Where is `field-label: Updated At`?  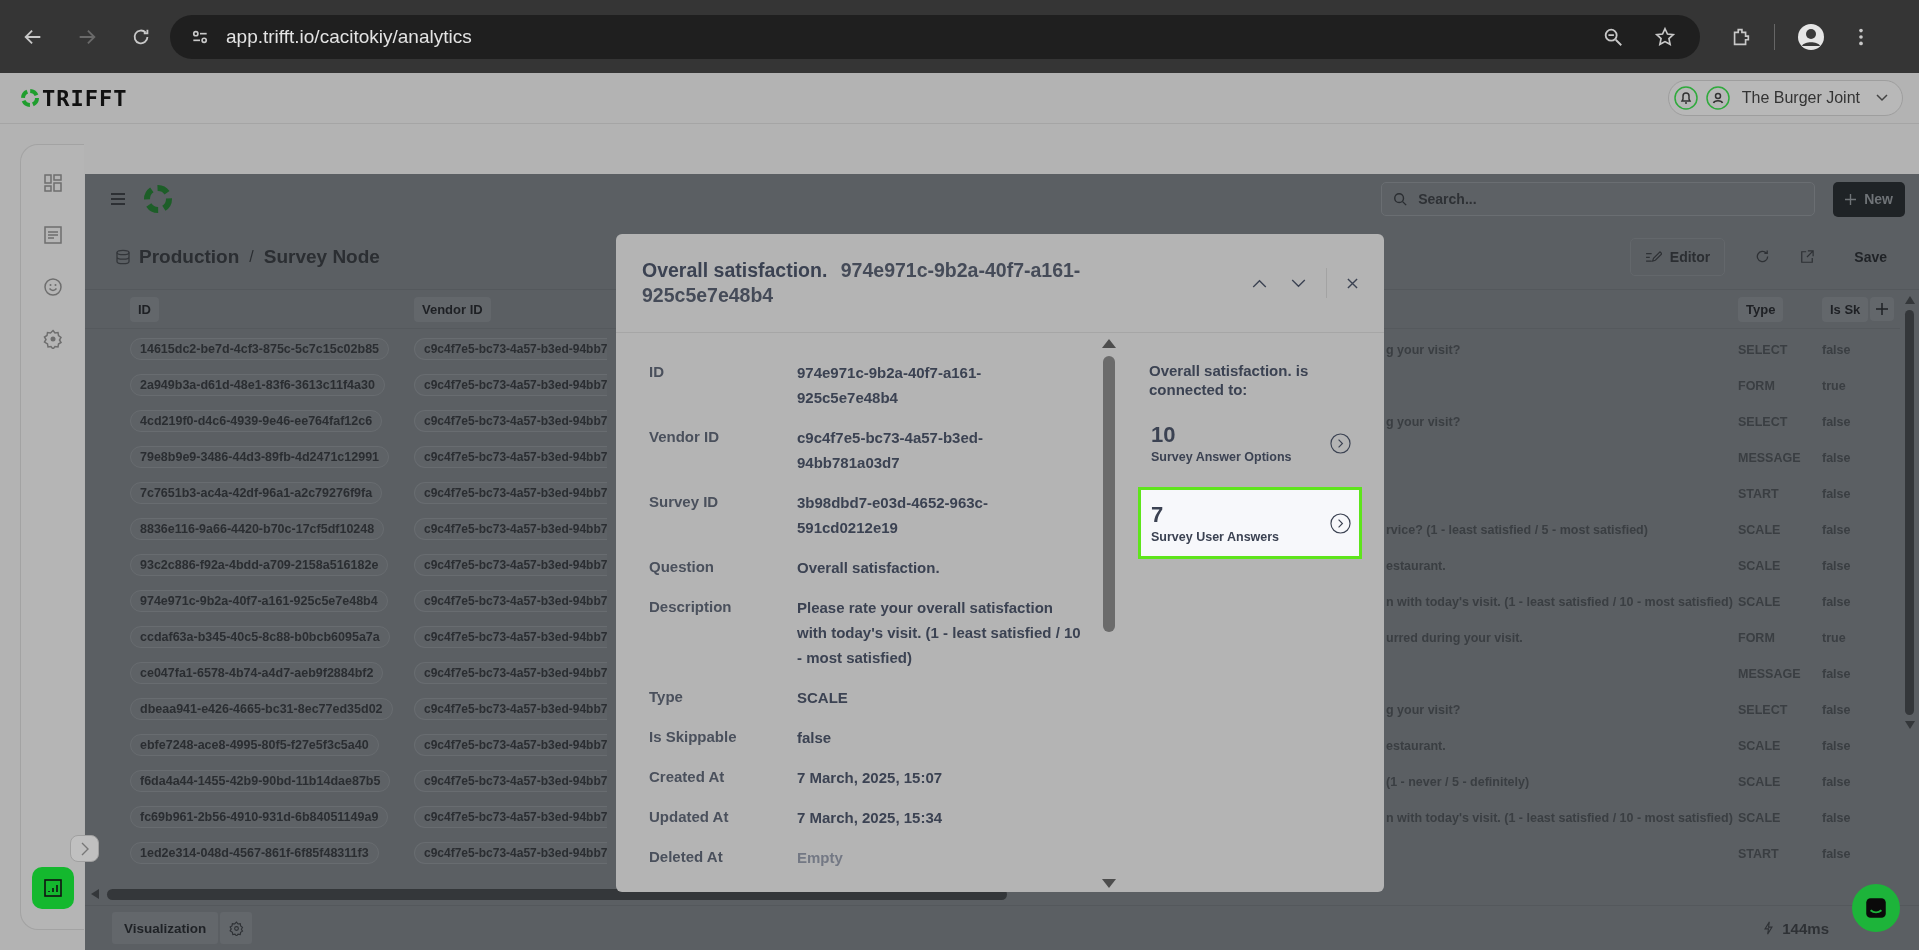 field-label: Updated At is located at coordinates (689, 817).